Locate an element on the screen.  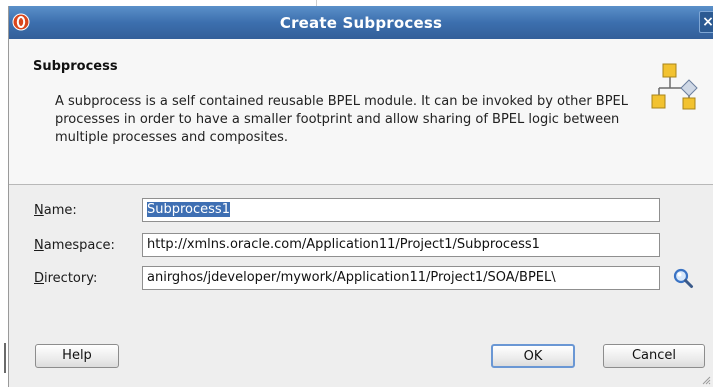
cancel-button: Cancel is located at coordinates (654, 356).